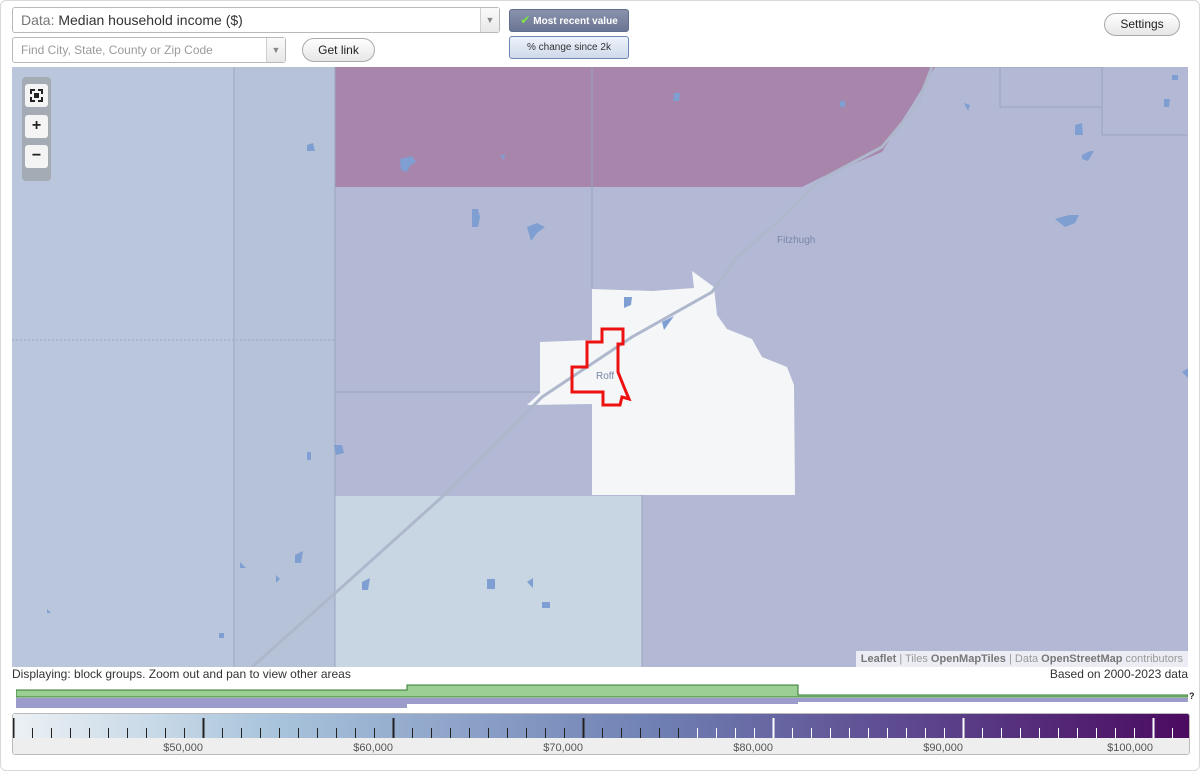  Describe the element at coordinates (1130, 748) in the screenshot. I see `legend-label: $100,000` at that location.